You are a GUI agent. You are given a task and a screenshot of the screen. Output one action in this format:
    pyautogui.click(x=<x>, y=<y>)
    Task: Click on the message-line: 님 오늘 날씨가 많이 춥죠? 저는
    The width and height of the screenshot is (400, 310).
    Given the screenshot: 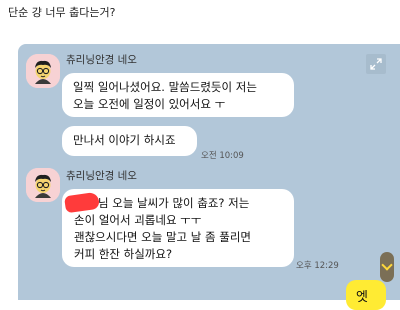 What is the action you would take?
    pyautogui.click(x=174, y=203)
    